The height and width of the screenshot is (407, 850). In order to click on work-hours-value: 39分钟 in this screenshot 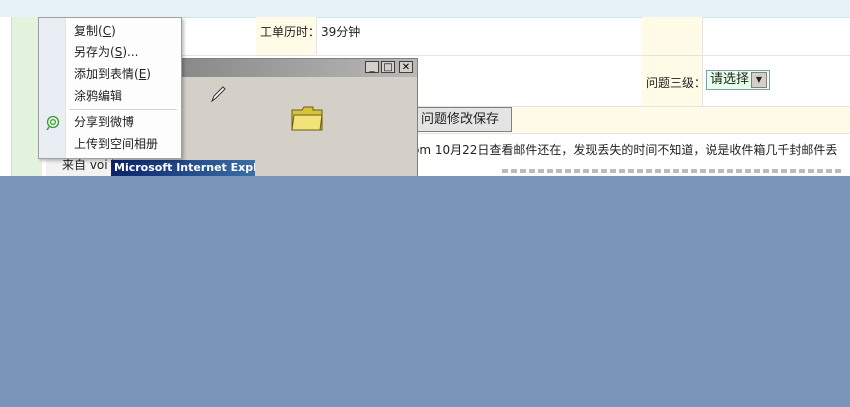, I will do `click(341, 32)`.